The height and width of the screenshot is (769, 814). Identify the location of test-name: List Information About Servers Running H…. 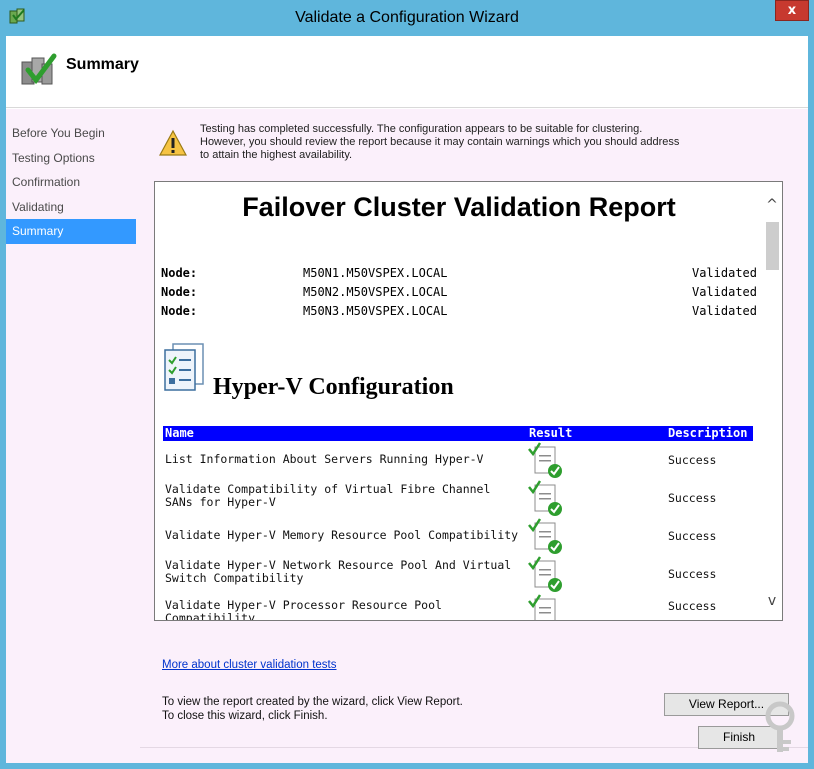
(324, 459).